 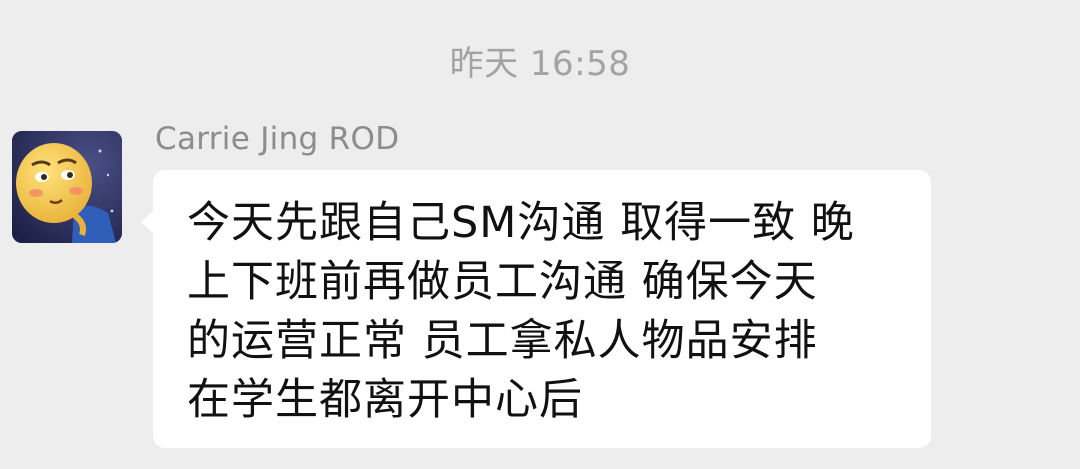 What do you see at coordinates (277, 139) in the screenshot?
I see `sender-name: Carrie Jing ROD` at bounding box center [277, 139].